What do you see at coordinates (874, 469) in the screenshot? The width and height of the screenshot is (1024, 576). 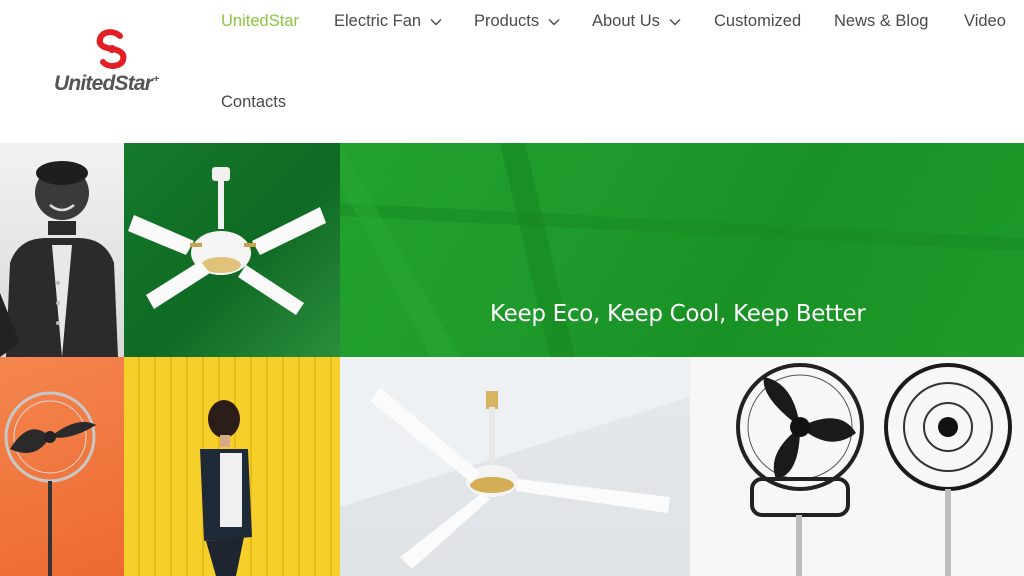 I see `stand-fans-illustration` at bounding box center [874, 469].